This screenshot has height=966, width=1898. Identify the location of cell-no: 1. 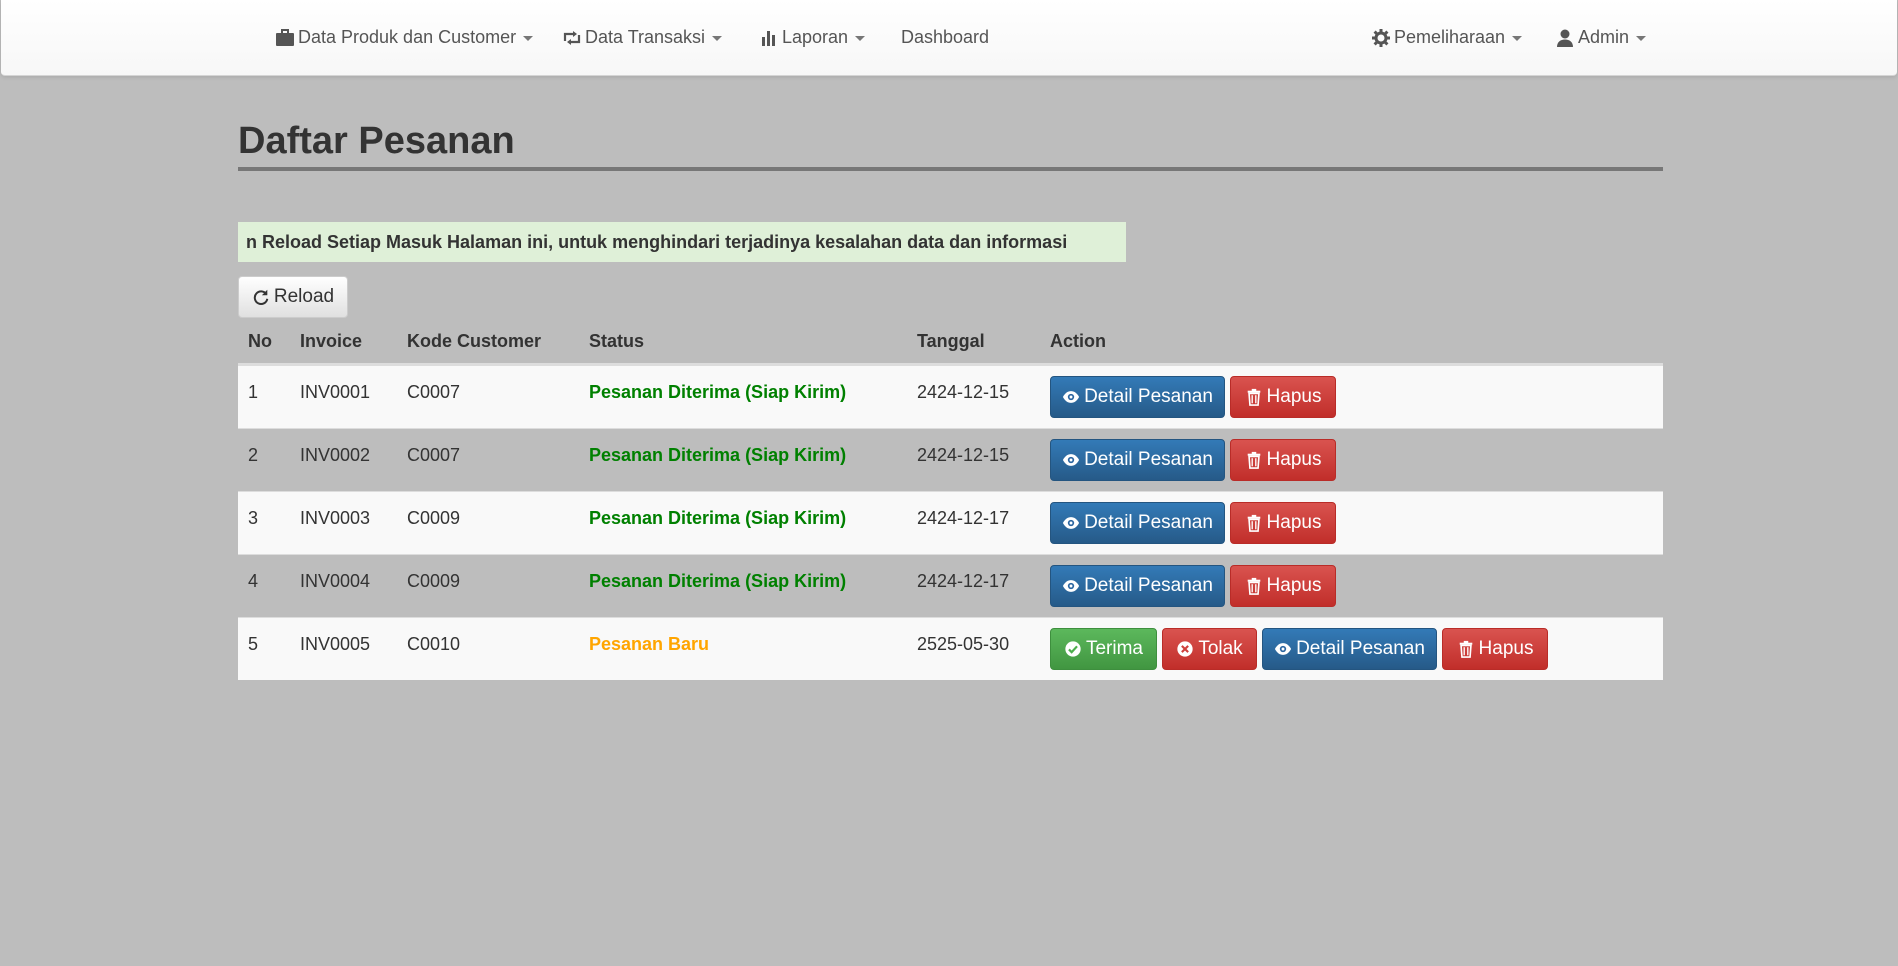
(253, 392).